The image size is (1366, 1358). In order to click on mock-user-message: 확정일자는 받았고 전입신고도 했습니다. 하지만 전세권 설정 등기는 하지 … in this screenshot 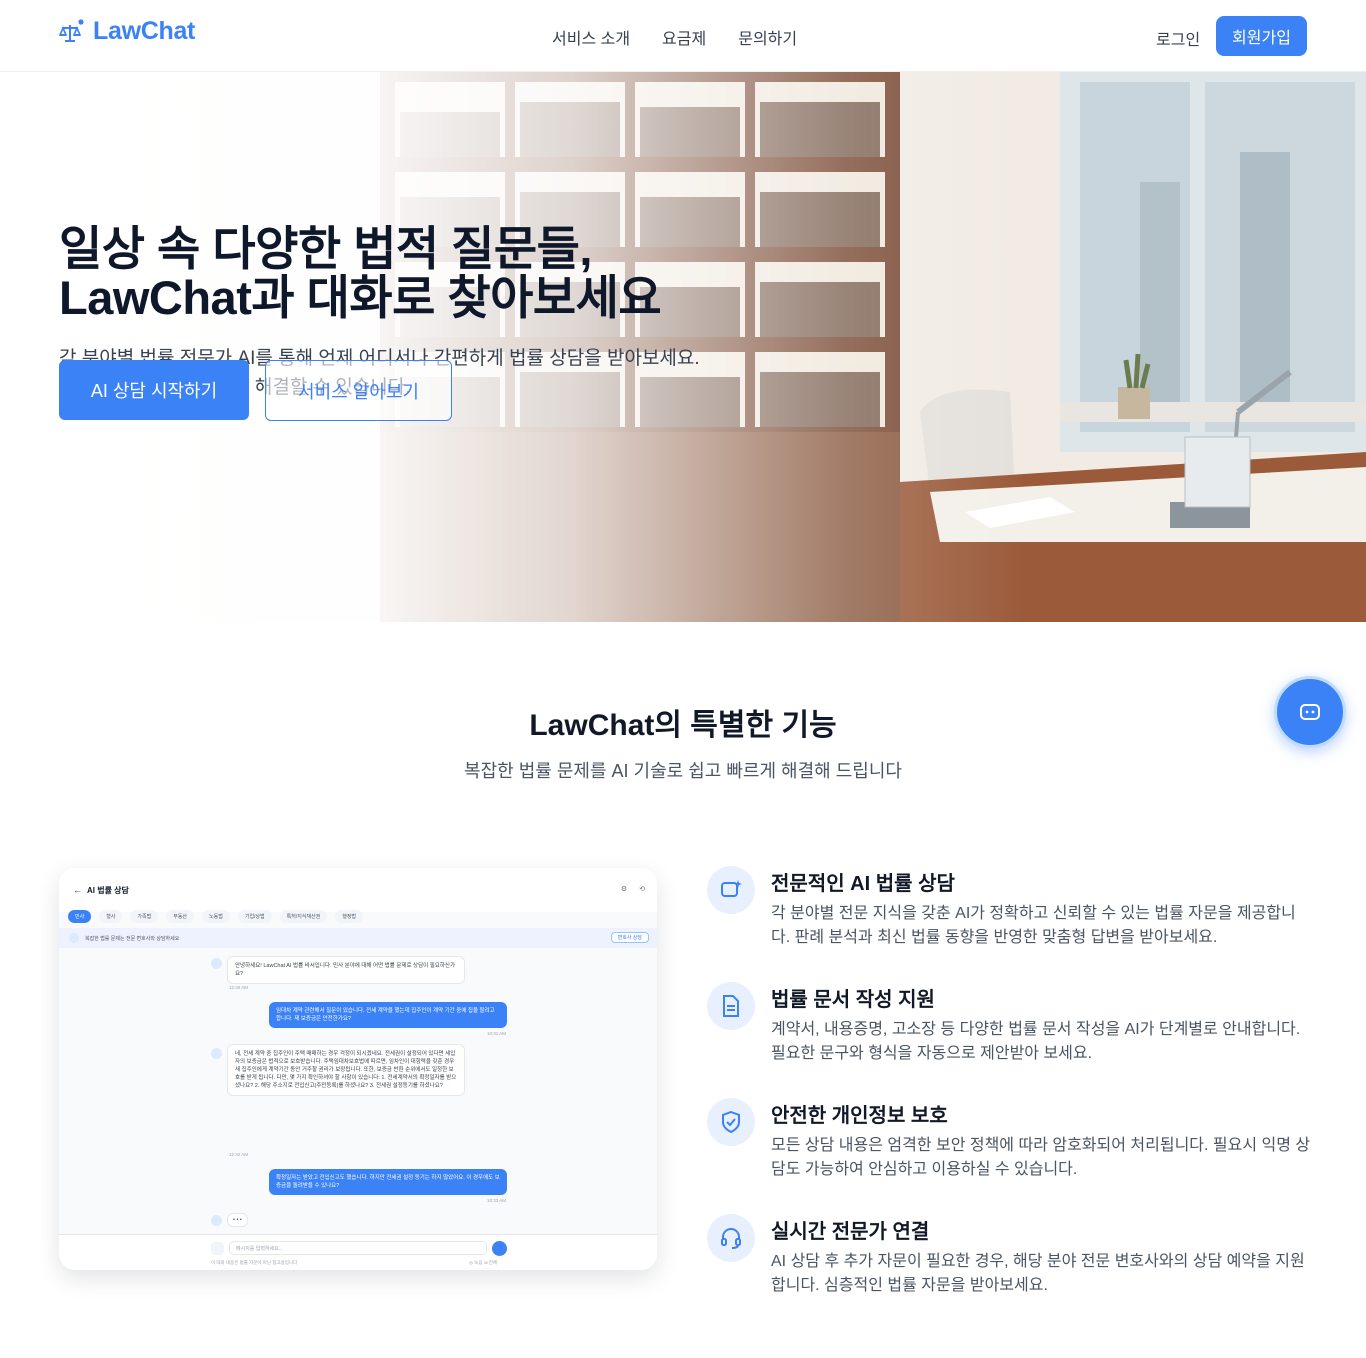, I will do `click(388, 1182)`.